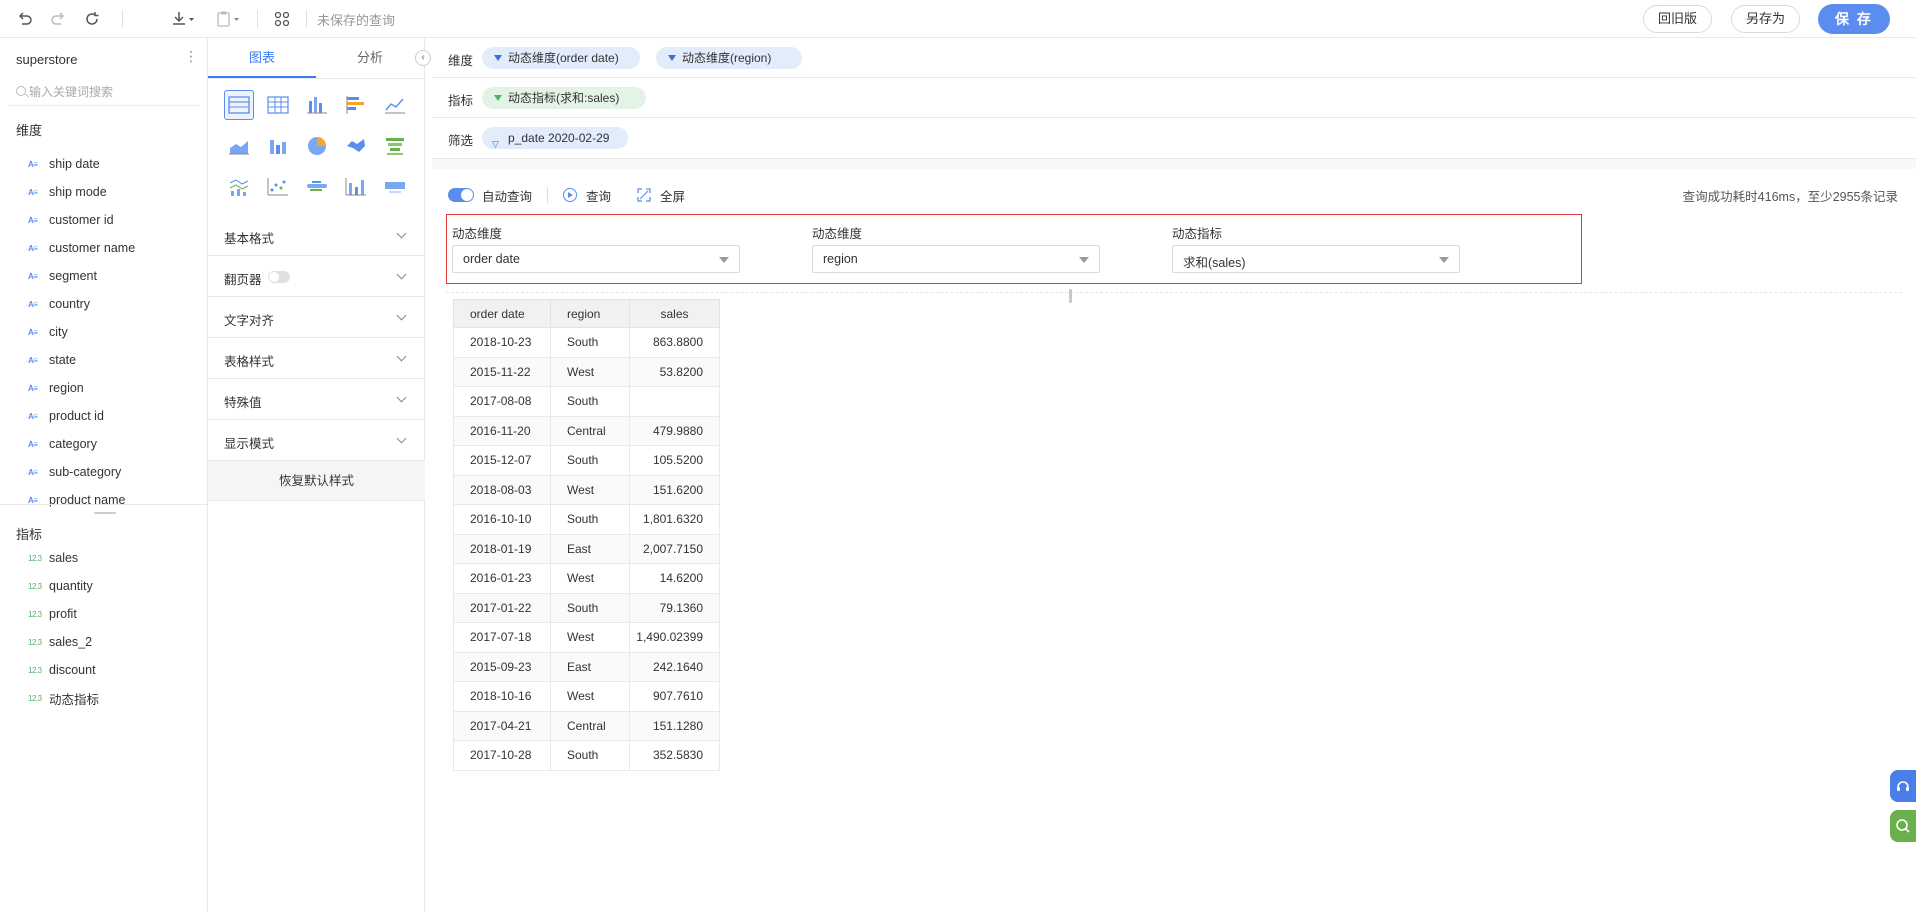 Image resolution: width=1916 pixels, height=912 pixels. I want to click on table-row: 2016-11-20 Central 479.9880, so click(586, 430).